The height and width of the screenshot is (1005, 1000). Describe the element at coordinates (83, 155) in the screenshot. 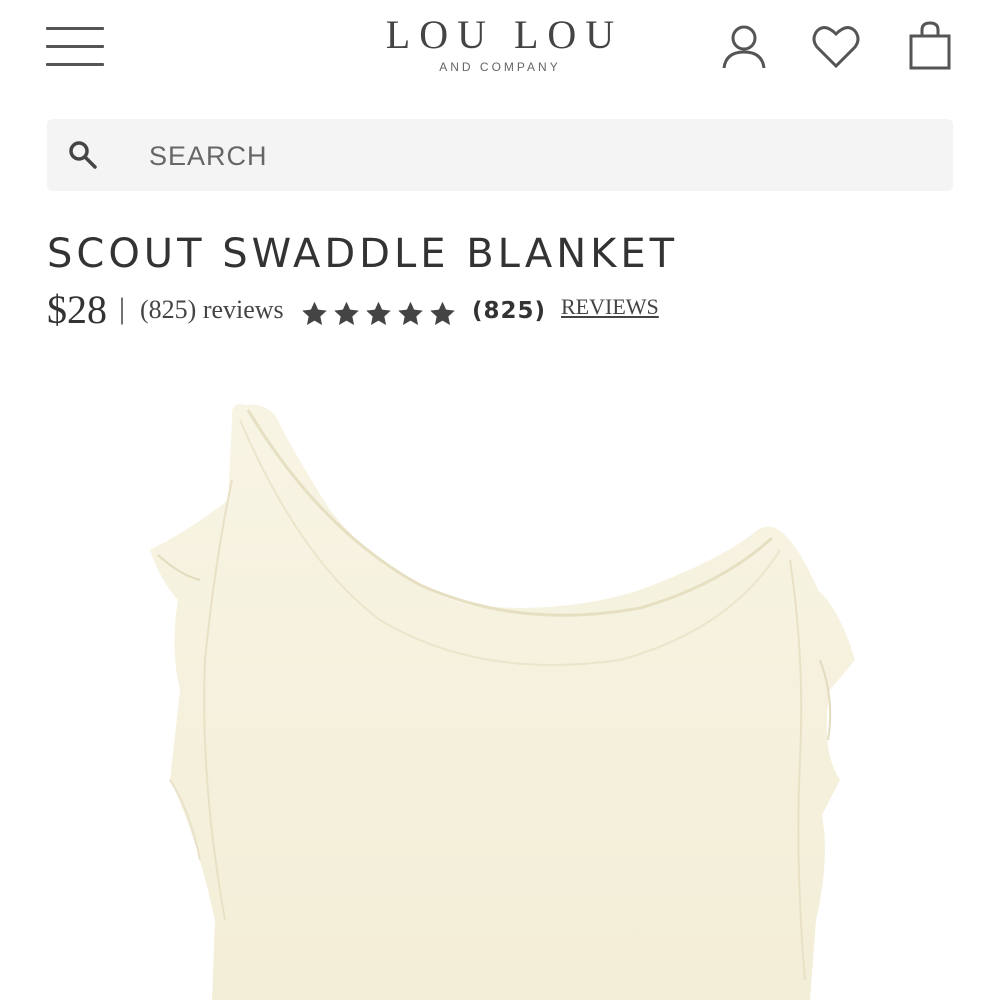

I see `search-icon` at that location.